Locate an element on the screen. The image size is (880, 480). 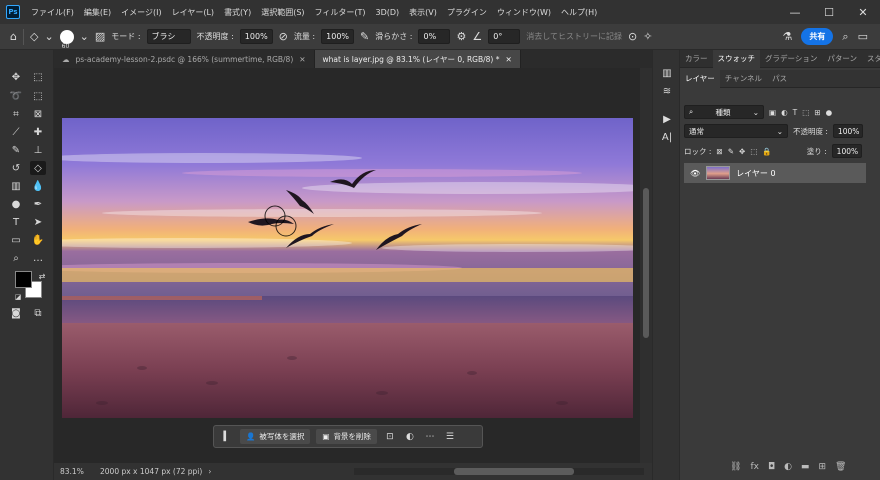
workspace-icon: ▭ is located at coordinates (863, 36).